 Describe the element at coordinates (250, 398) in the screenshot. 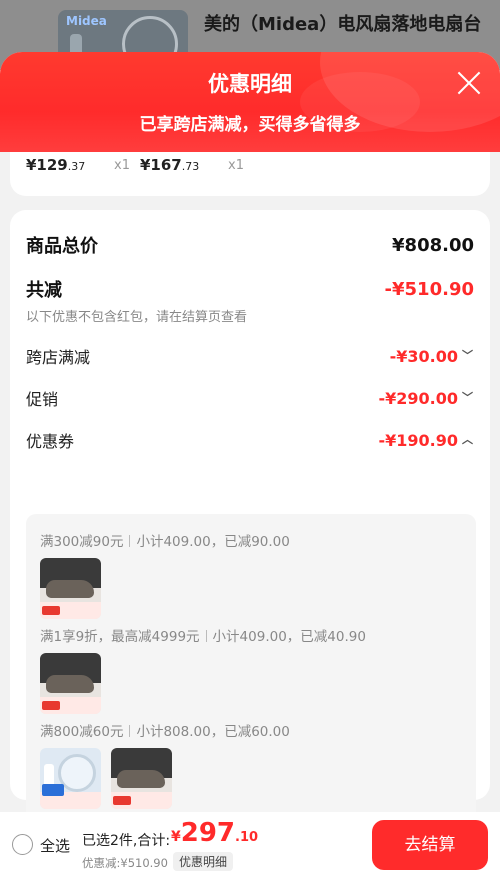

I see `discount-row-promotion: 促销 -¥290.00 ﹀` at that location.